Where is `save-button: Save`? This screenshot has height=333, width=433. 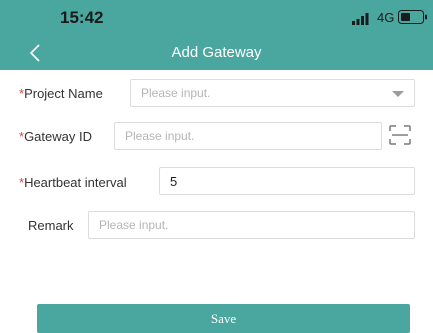 save-button: Save is located at coordinates (223, 318).